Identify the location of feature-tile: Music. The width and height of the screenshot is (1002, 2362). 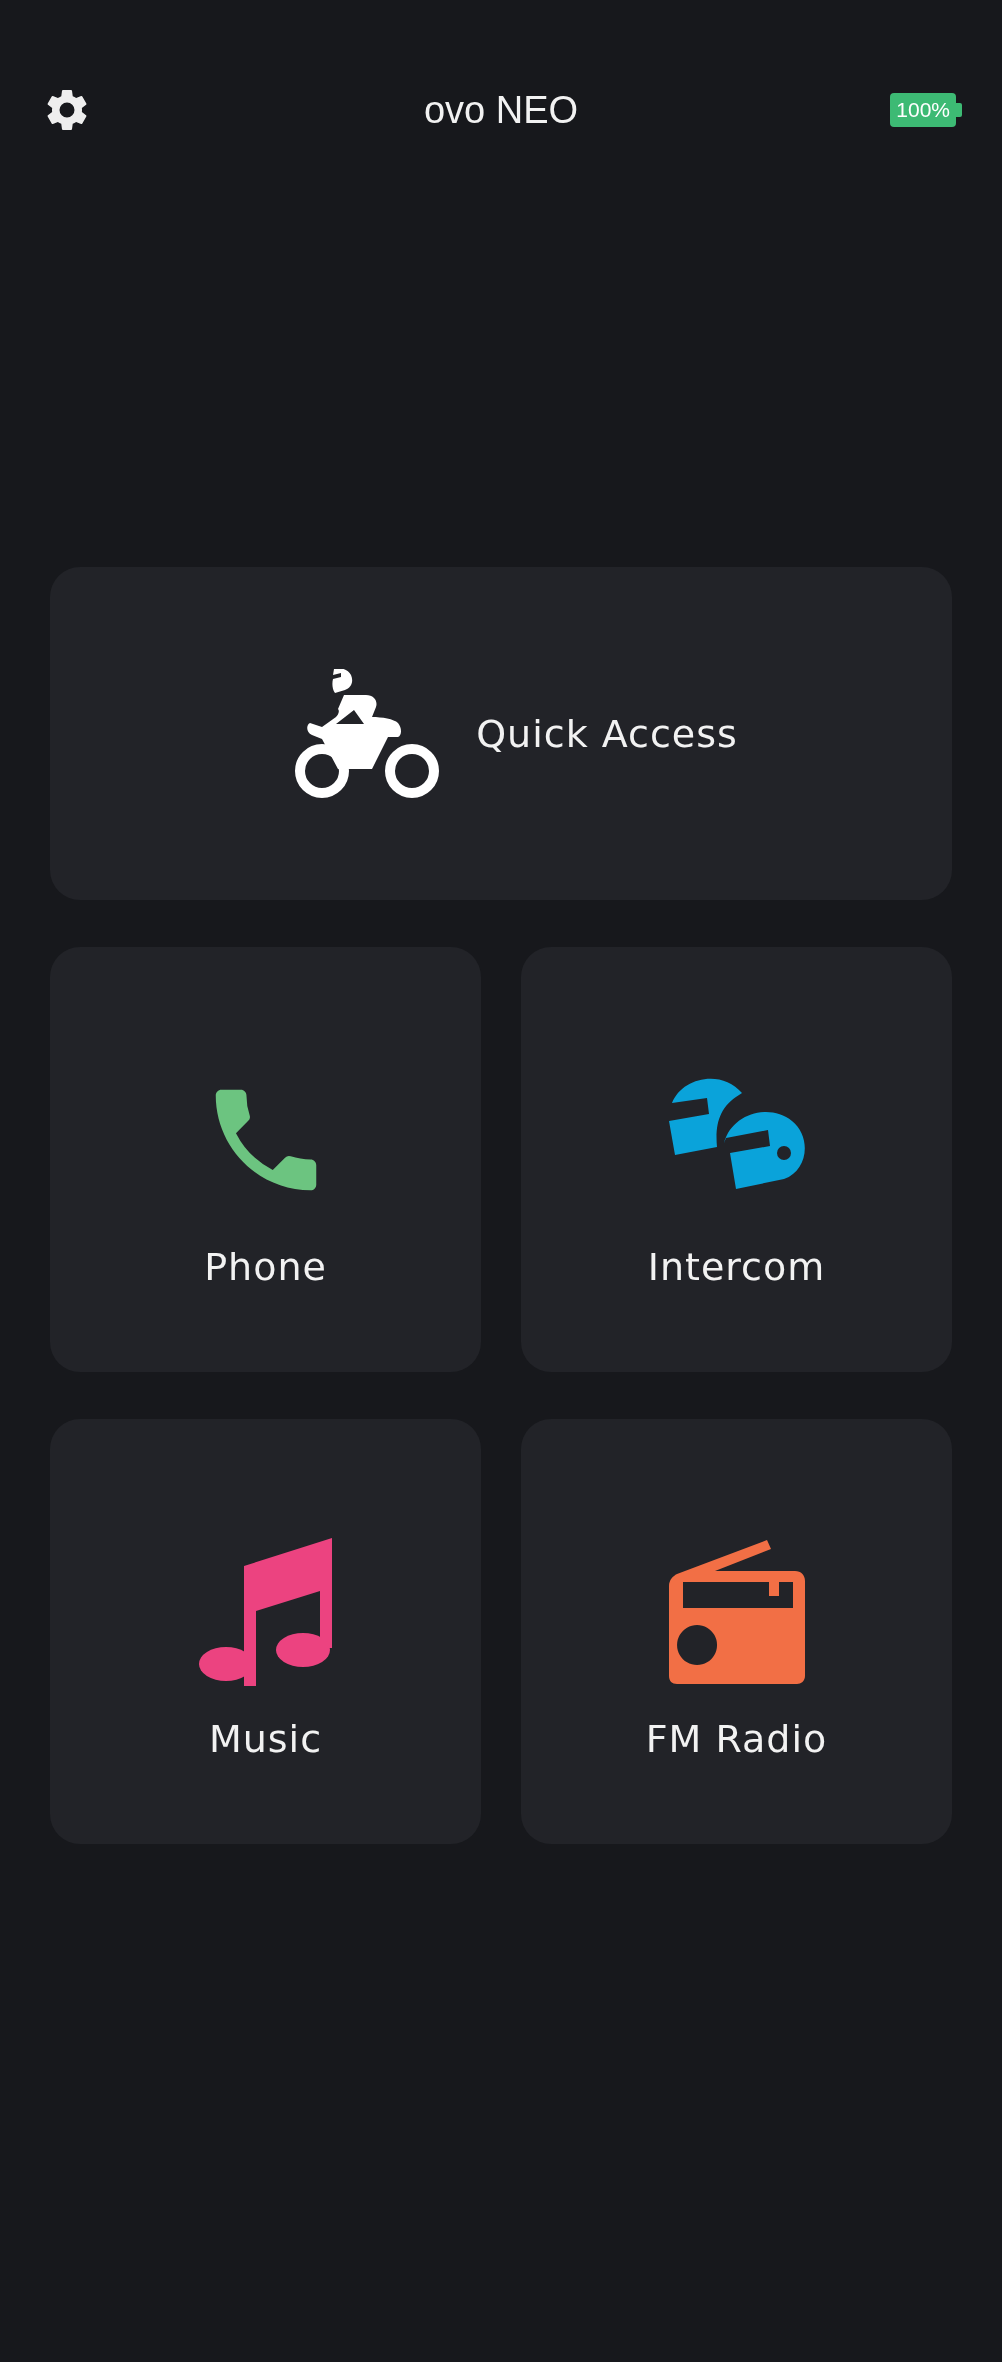
(265, 1631).